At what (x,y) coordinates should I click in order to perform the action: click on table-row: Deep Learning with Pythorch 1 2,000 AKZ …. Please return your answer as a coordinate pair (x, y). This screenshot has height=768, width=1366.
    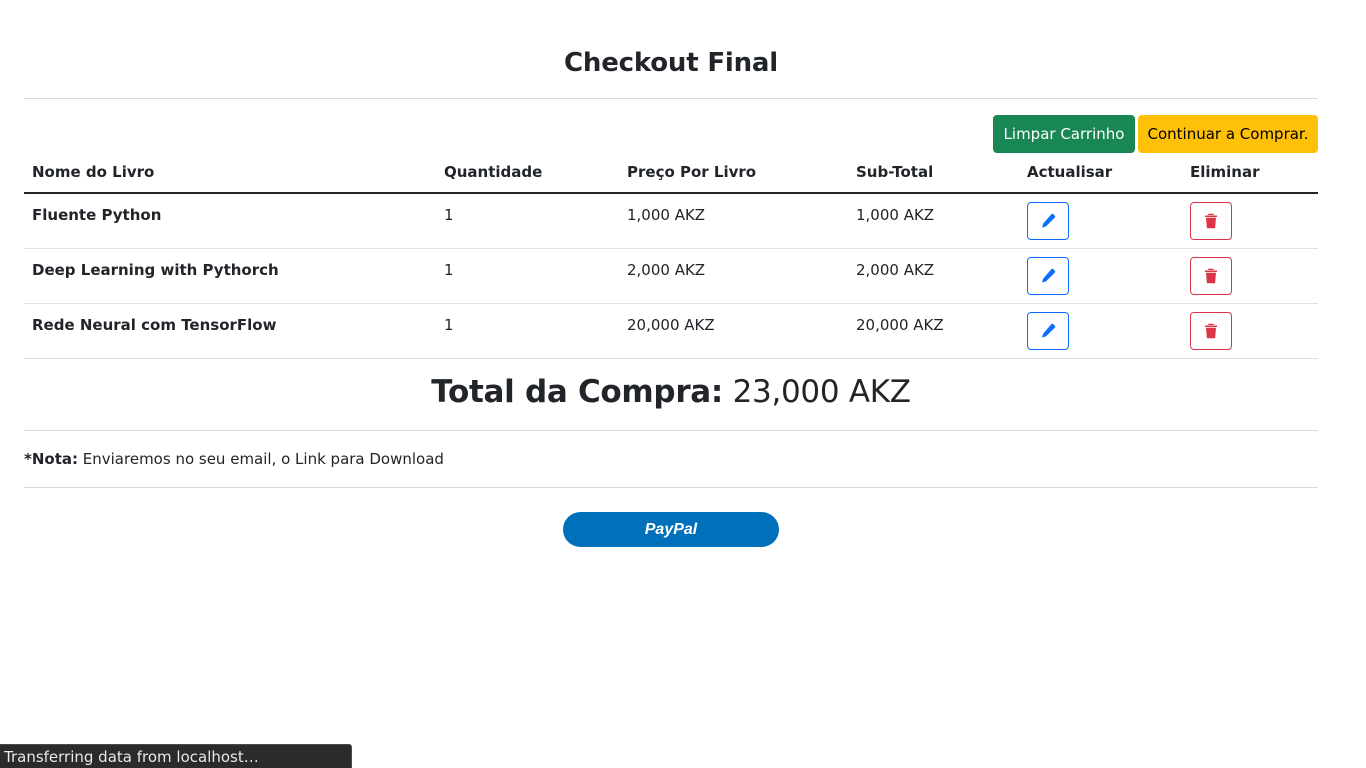
    Looking at the image, I should click on (671, 276).